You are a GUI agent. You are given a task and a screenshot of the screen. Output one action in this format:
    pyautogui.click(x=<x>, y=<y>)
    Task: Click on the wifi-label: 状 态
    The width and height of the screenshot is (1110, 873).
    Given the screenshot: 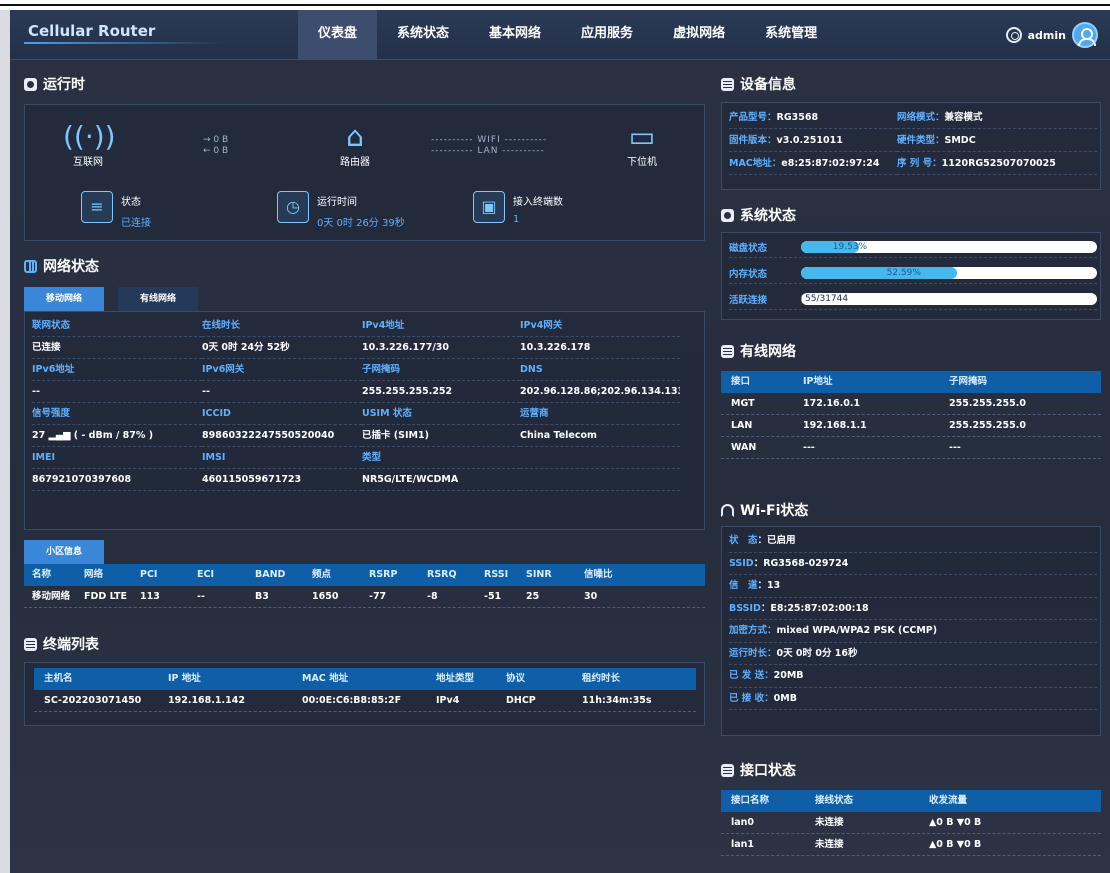 What is the action you would take?
    pyautogui.click(x=743, y=540)
    